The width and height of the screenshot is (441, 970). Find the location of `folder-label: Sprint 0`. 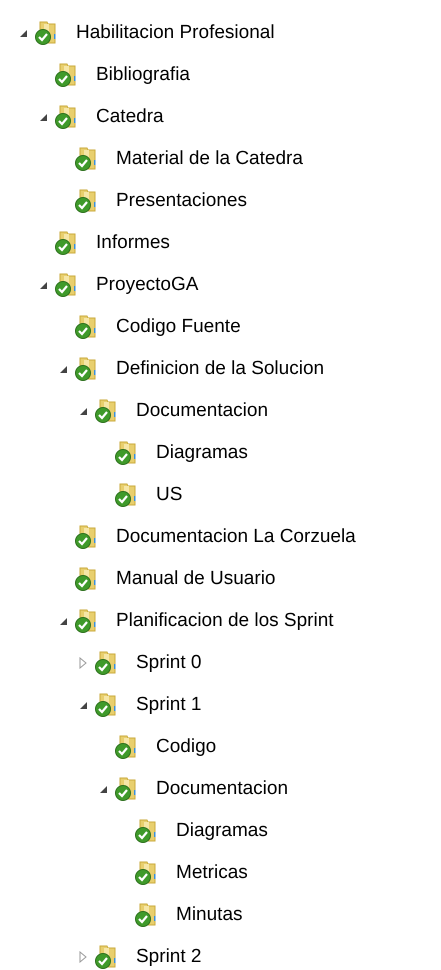

folder-label: Sprint 0 is located at coordinates (169, 663).